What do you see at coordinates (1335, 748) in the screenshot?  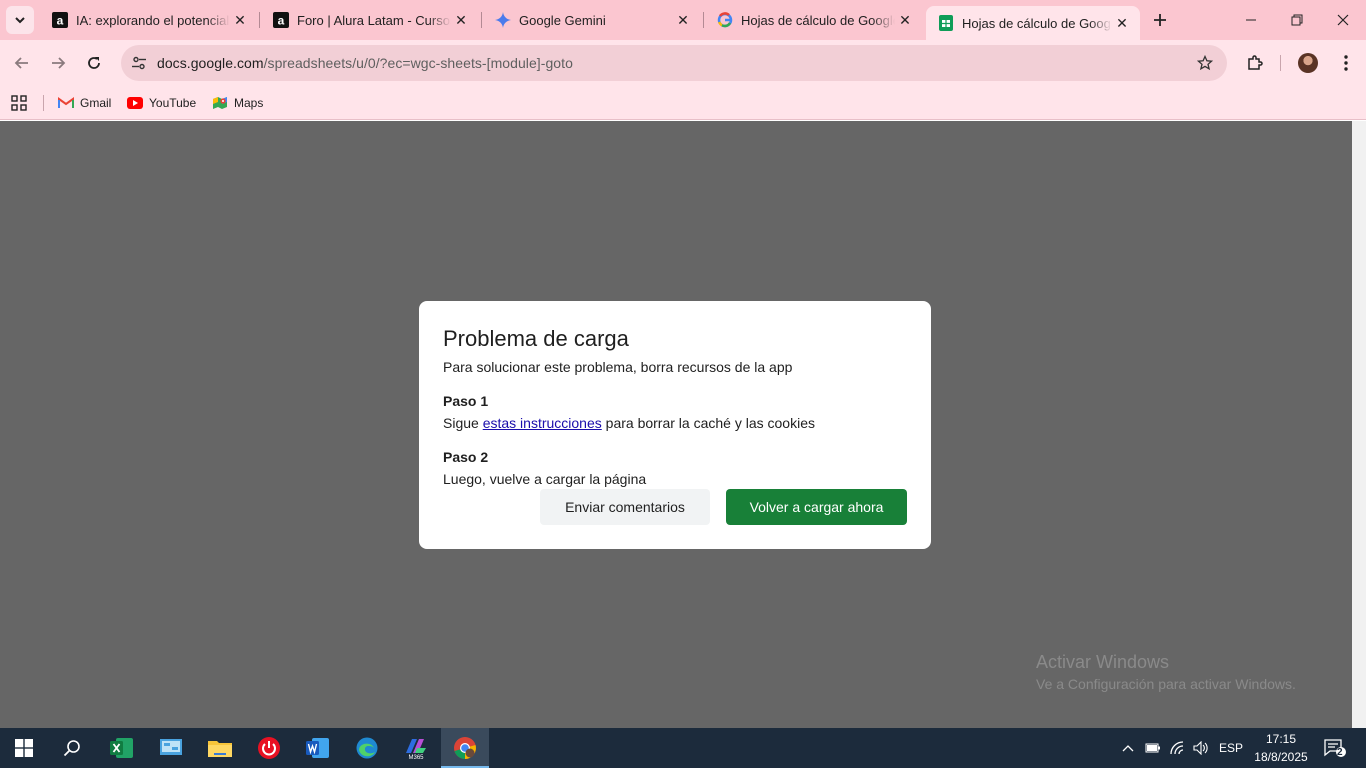 I see `notification-center-button: 2` at bounding box center [1335, 748].